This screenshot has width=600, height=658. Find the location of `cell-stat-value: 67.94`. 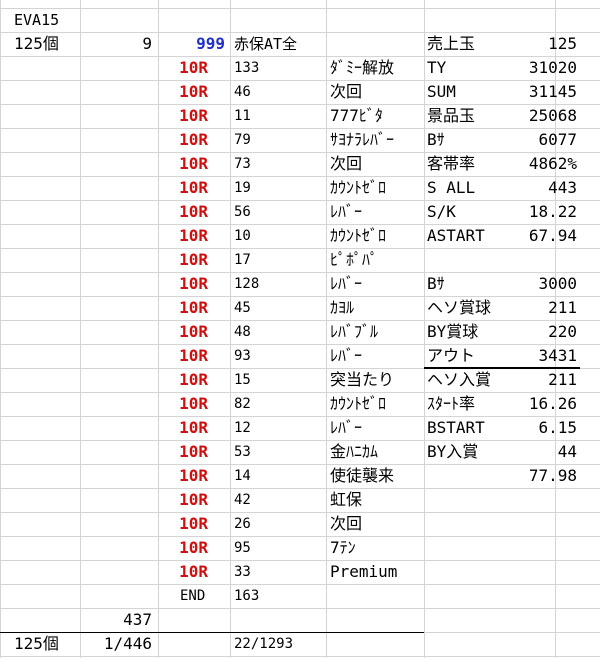

cell-stat-value: 67.94 is located at coordinates (523, 236).